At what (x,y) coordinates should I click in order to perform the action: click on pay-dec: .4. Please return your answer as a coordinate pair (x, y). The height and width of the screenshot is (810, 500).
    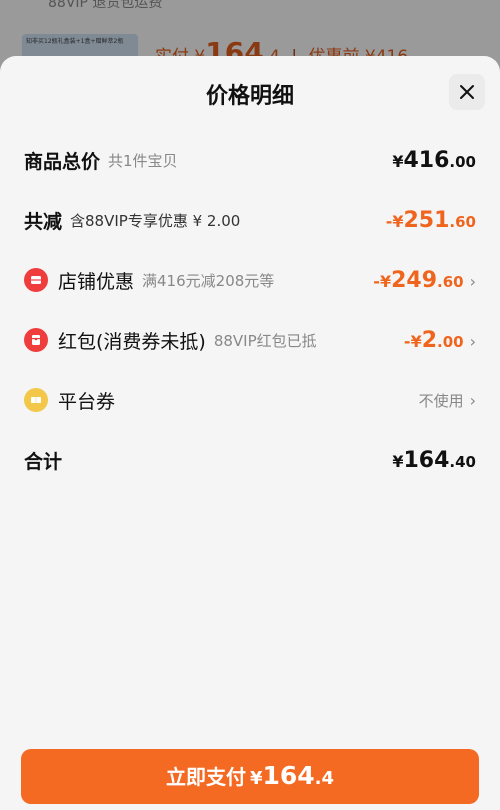
    Looking at the image, I should click on (324, 778).